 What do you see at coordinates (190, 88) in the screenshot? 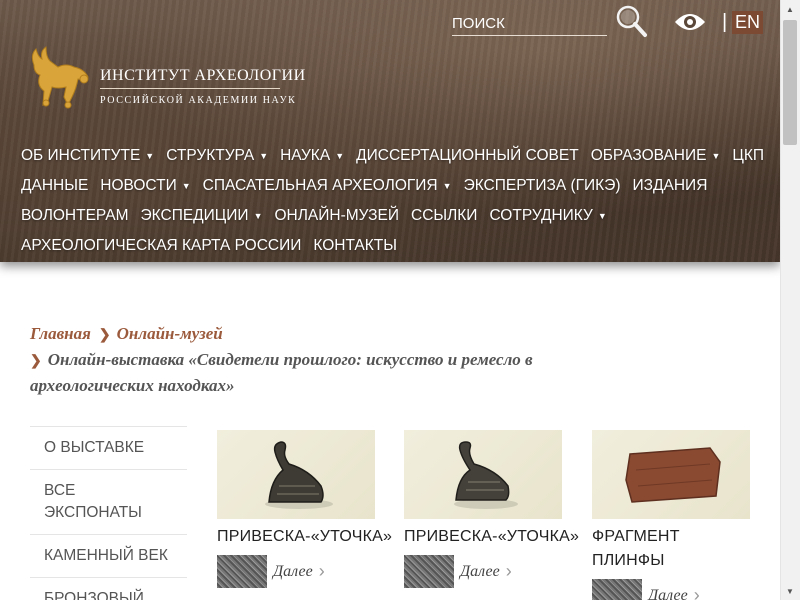
I see `logo-divider` at bounding box center [190, 88].